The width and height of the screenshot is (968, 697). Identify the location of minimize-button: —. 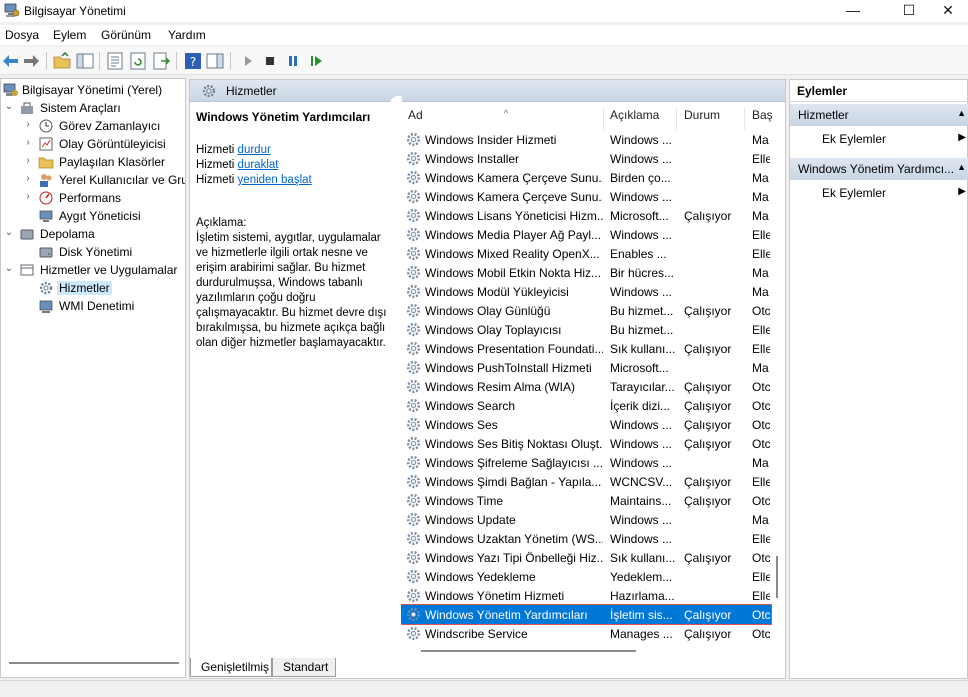
(853, 11).